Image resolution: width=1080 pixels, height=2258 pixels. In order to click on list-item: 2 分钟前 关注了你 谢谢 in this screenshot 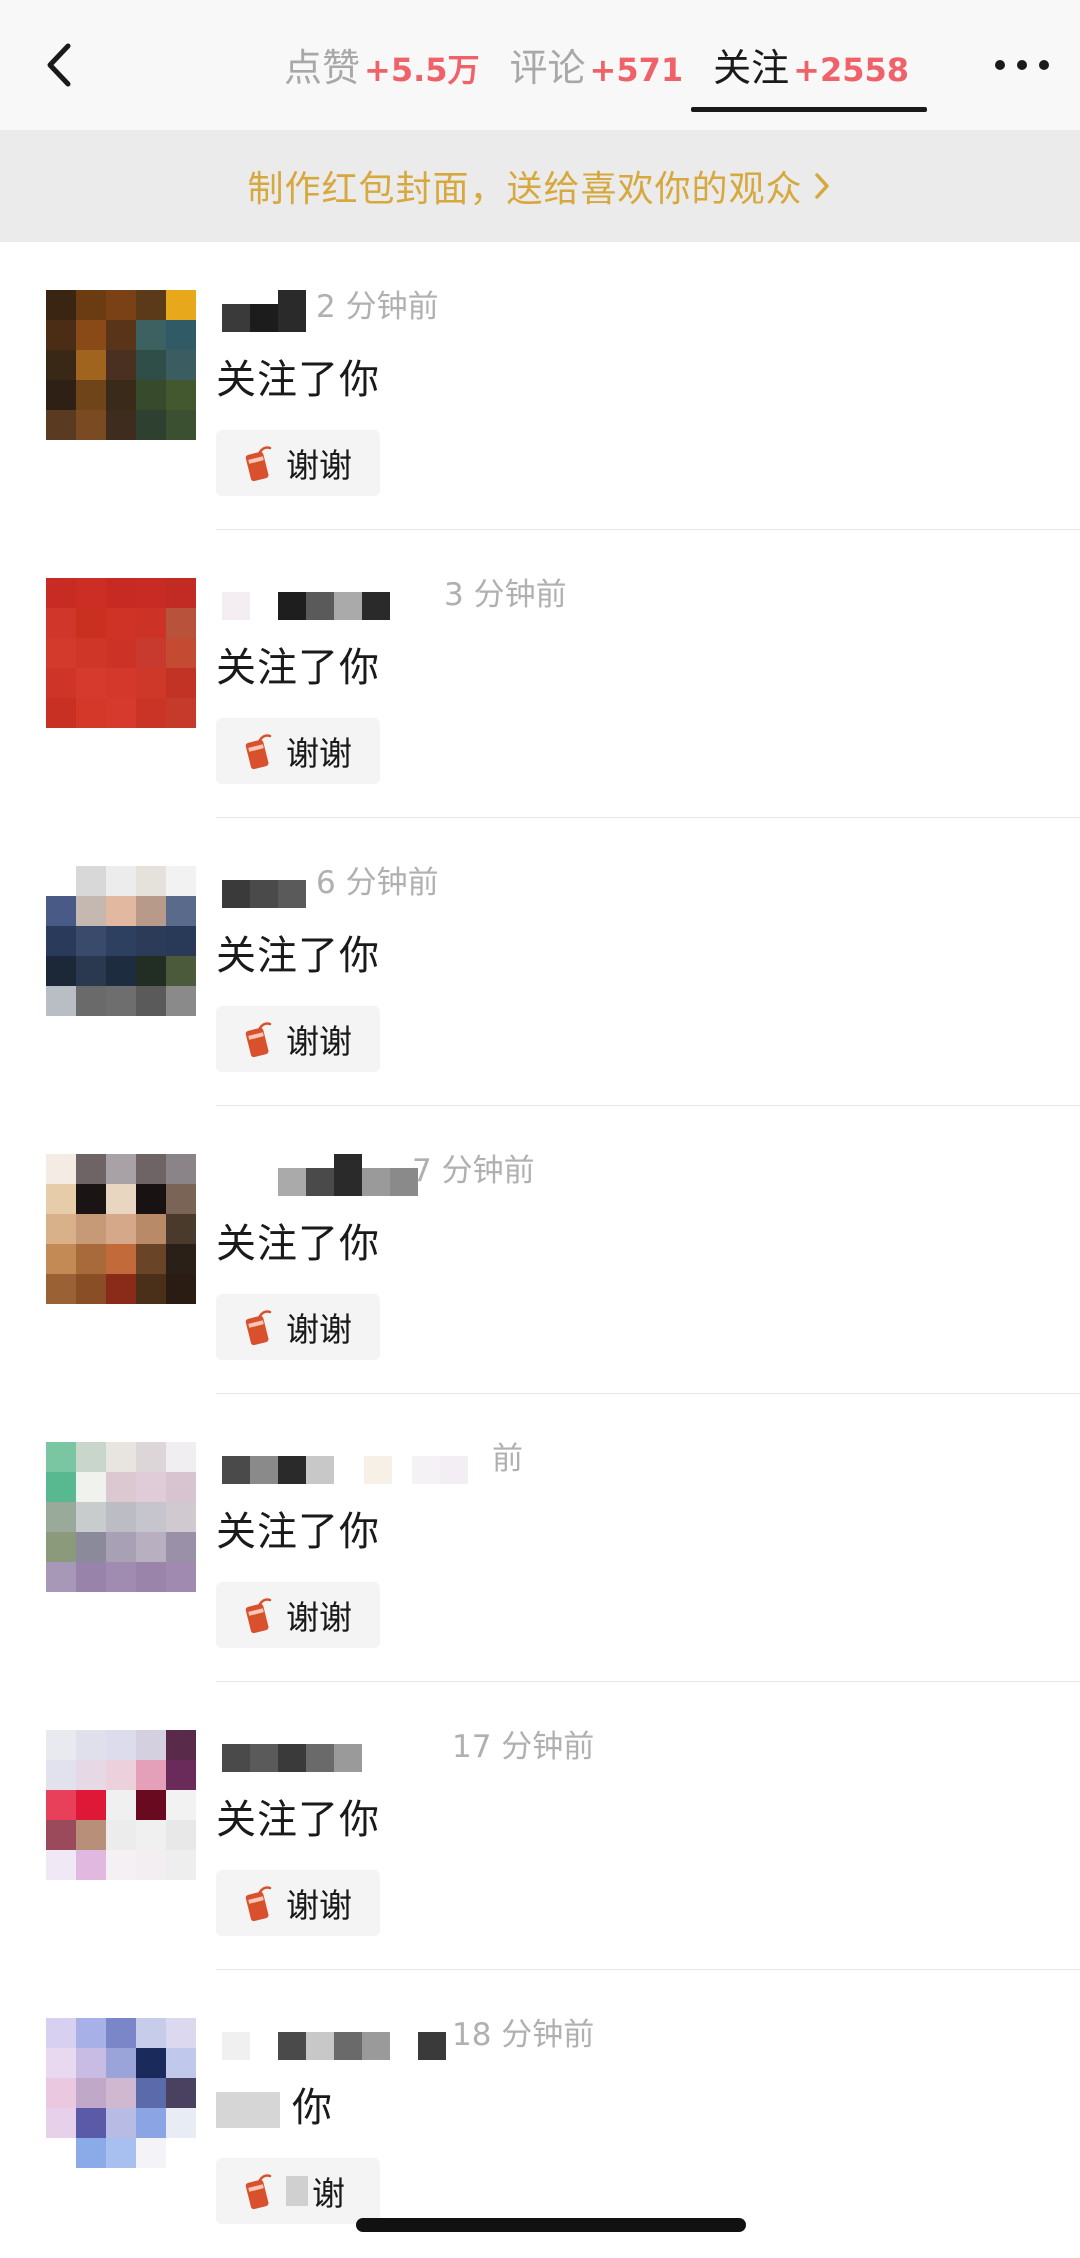, I will do `click(540, 386)`.